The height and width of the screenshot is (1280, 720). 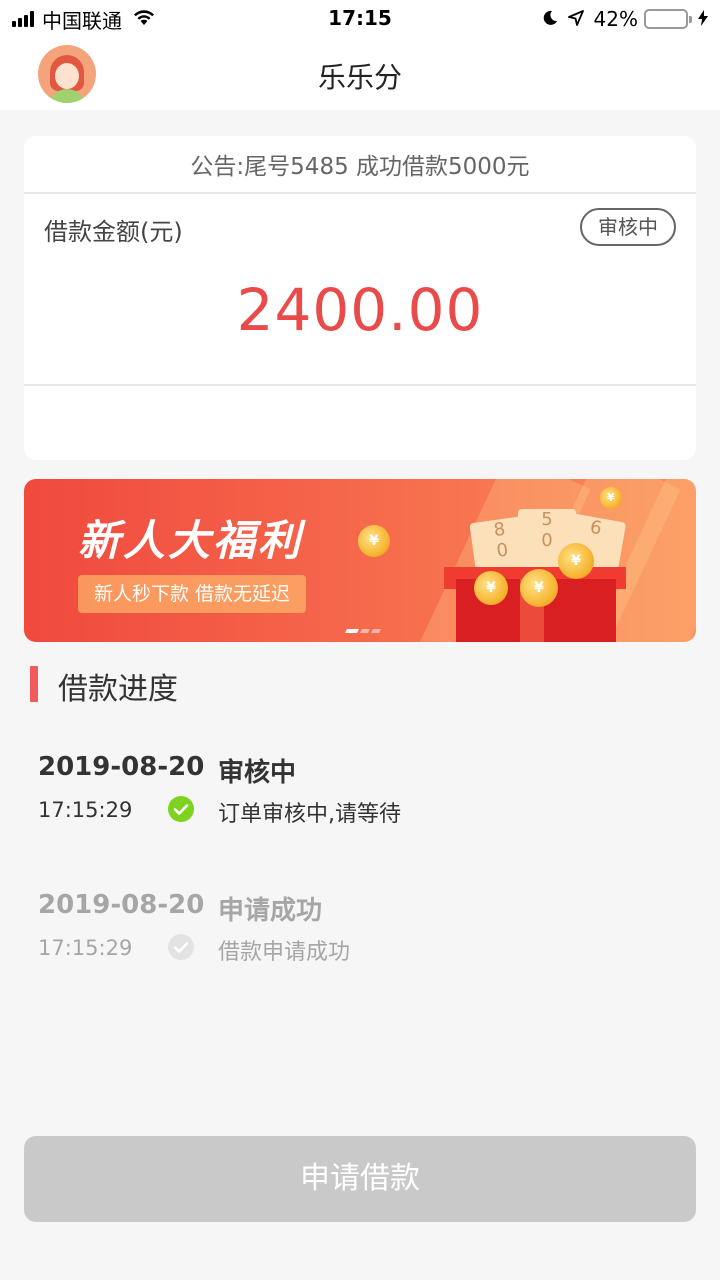 I want to click on status-bar: 中国联通 17:15 42%, so click(x=360, y=20).